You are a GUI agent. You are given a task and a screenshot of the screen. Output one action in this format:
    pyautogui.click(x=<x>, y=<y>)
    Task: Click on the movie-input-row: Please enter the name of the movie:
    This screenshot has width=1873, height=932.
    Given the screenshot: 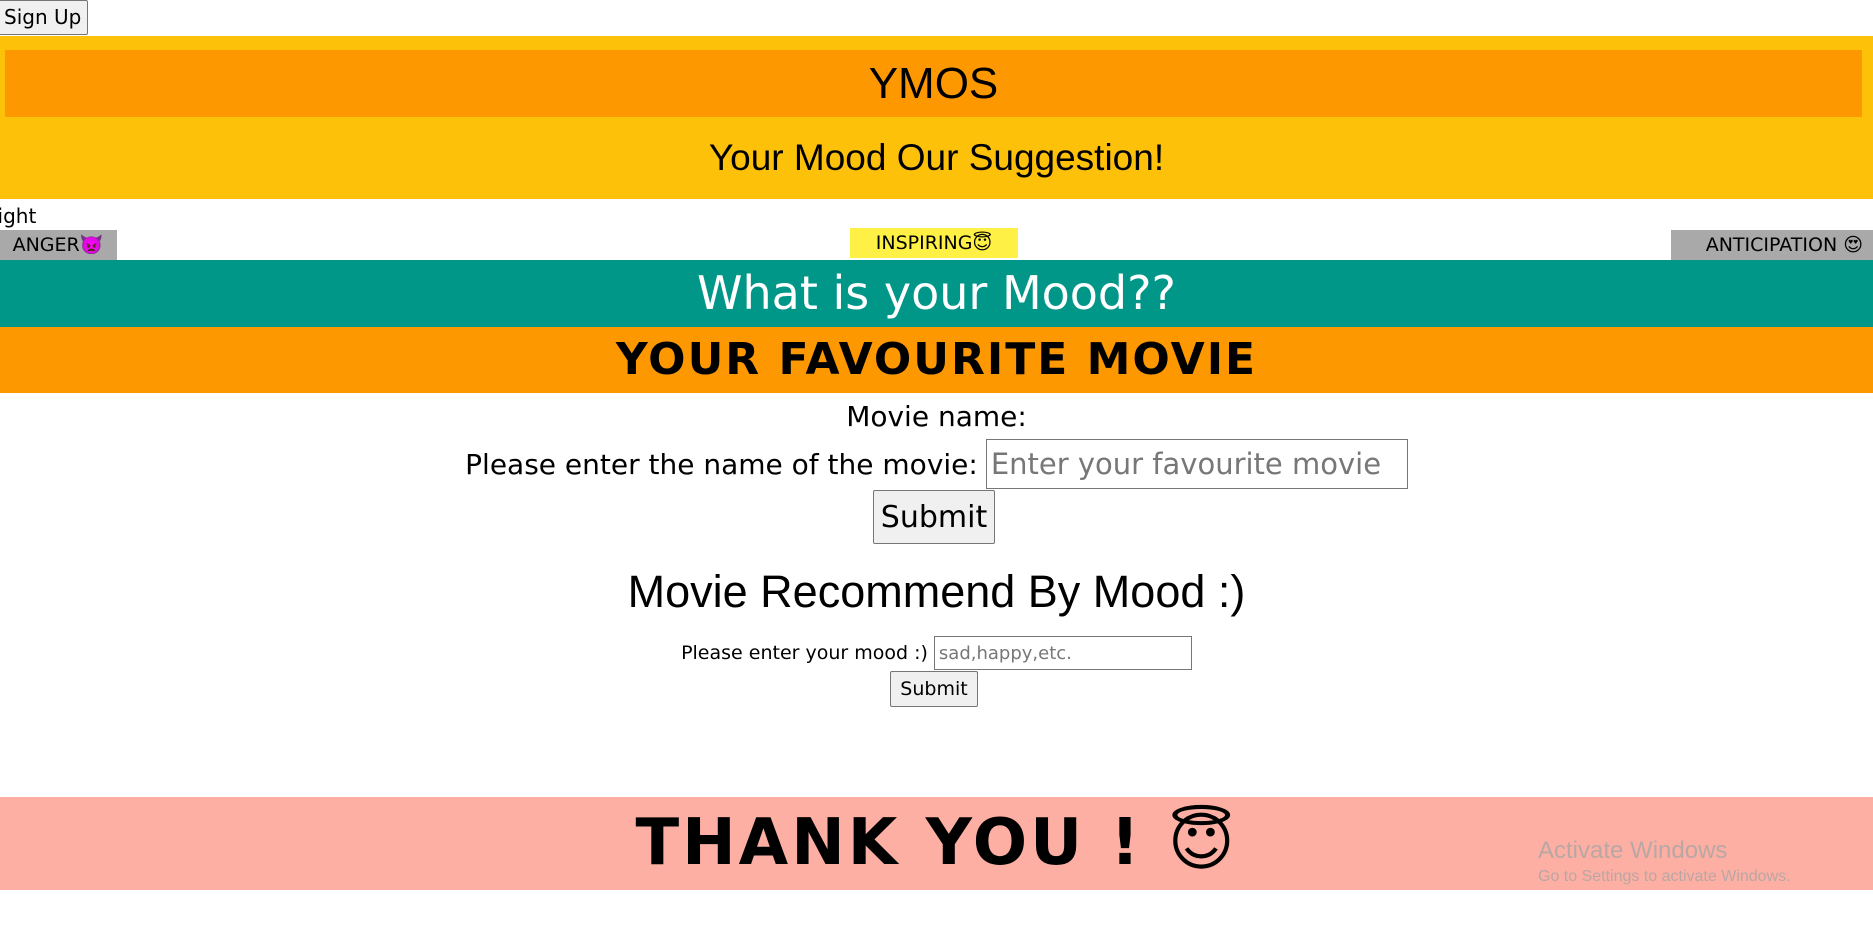 What is the action you would take?
    pyautogui.click(x=936, y=464)
    